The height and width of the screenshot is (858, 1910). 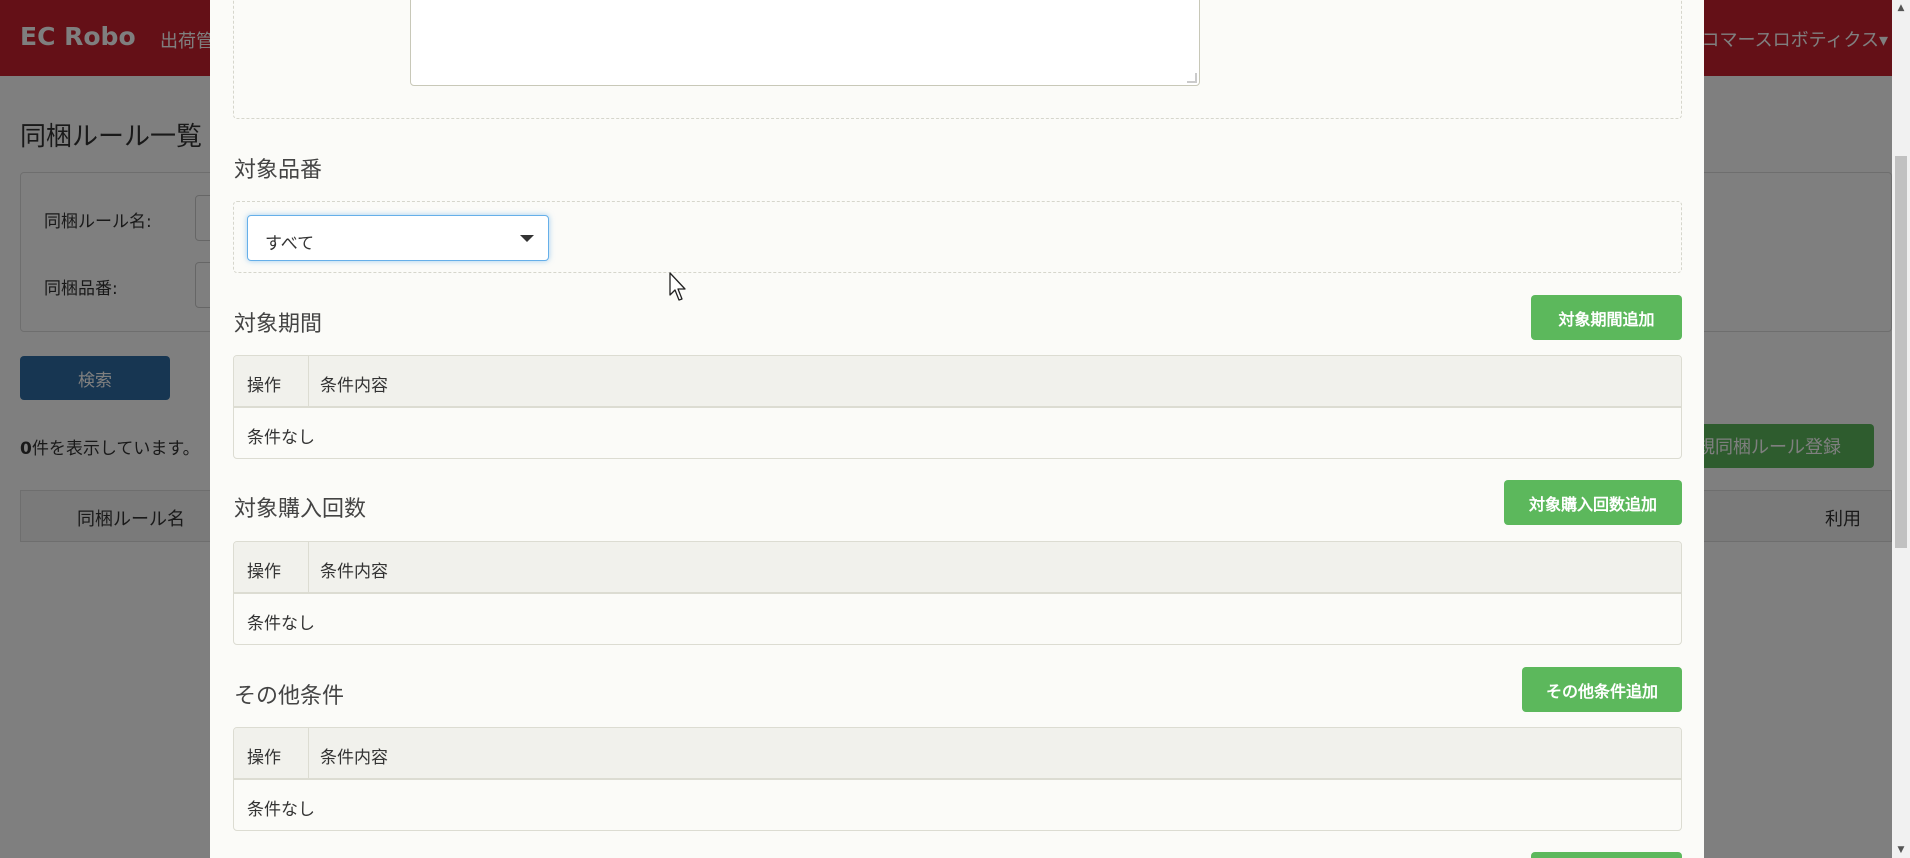 I want to click on target-period-table: 操作 条件内容 条件なし, so click(x=957, y=407).